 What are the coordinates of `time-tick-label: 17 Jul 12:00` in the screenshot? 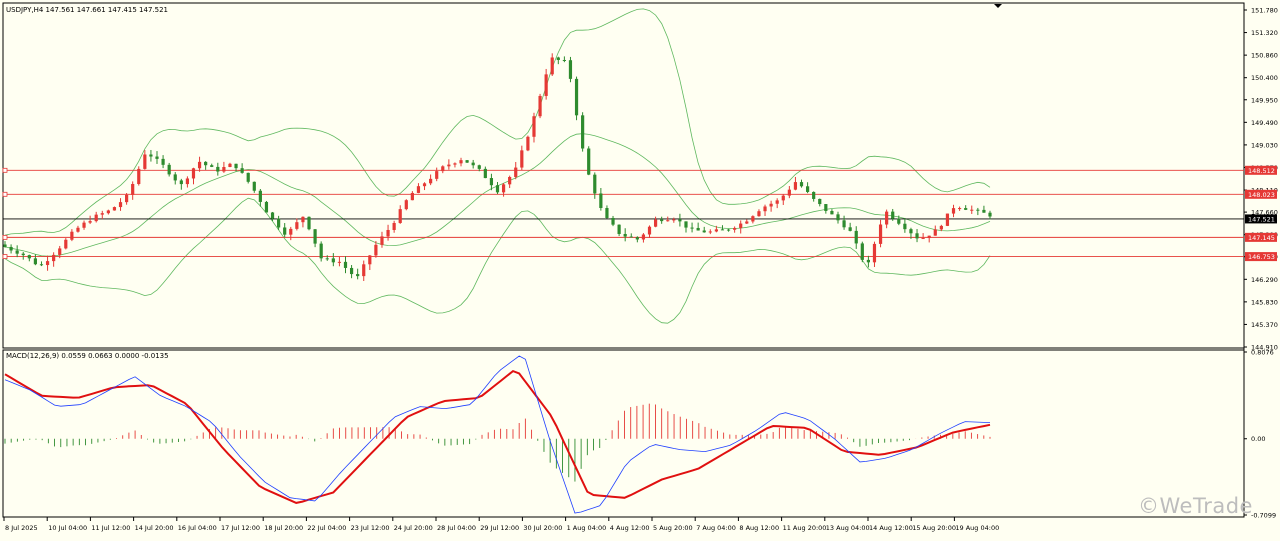 It's located at (240, 528).